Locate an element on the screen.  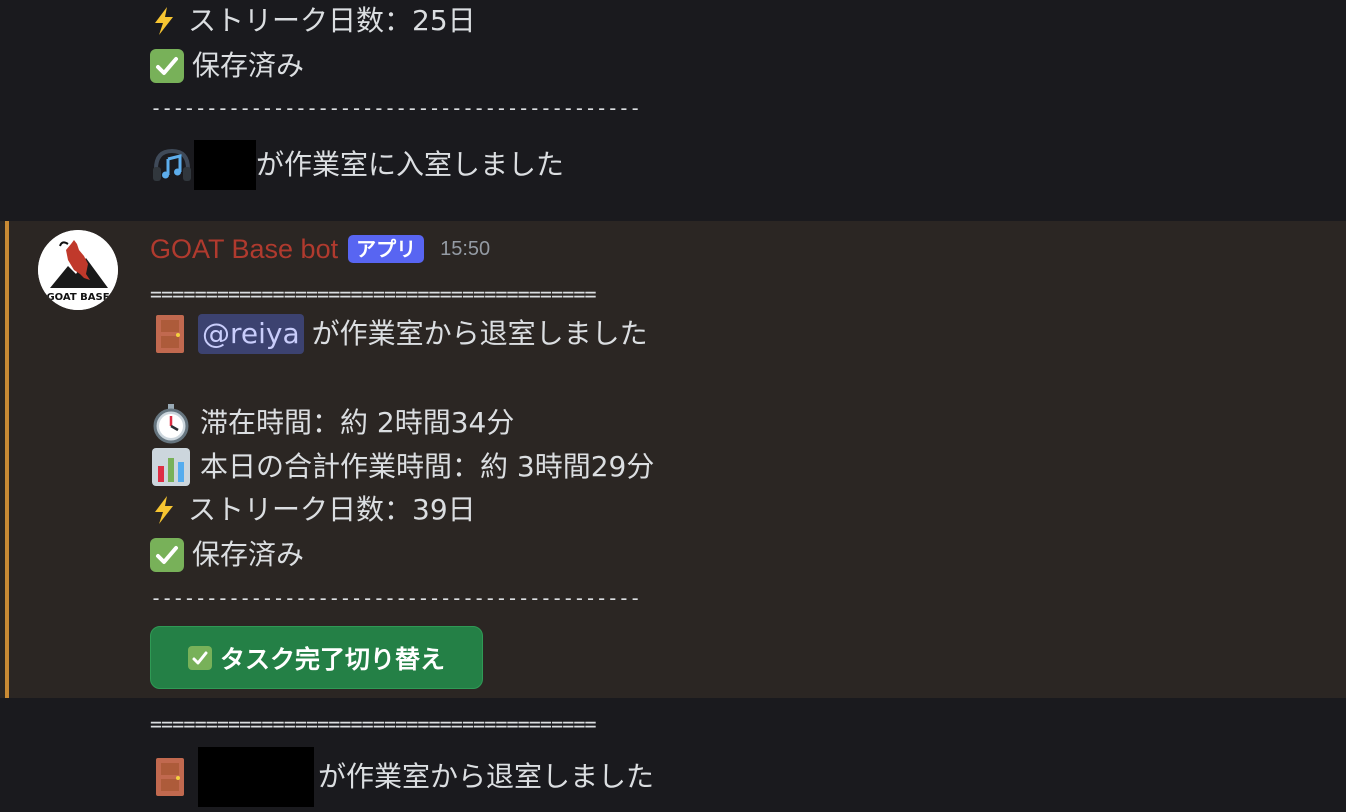
entered-text: が作業室に入室しました is located at coordinates (410, 164).